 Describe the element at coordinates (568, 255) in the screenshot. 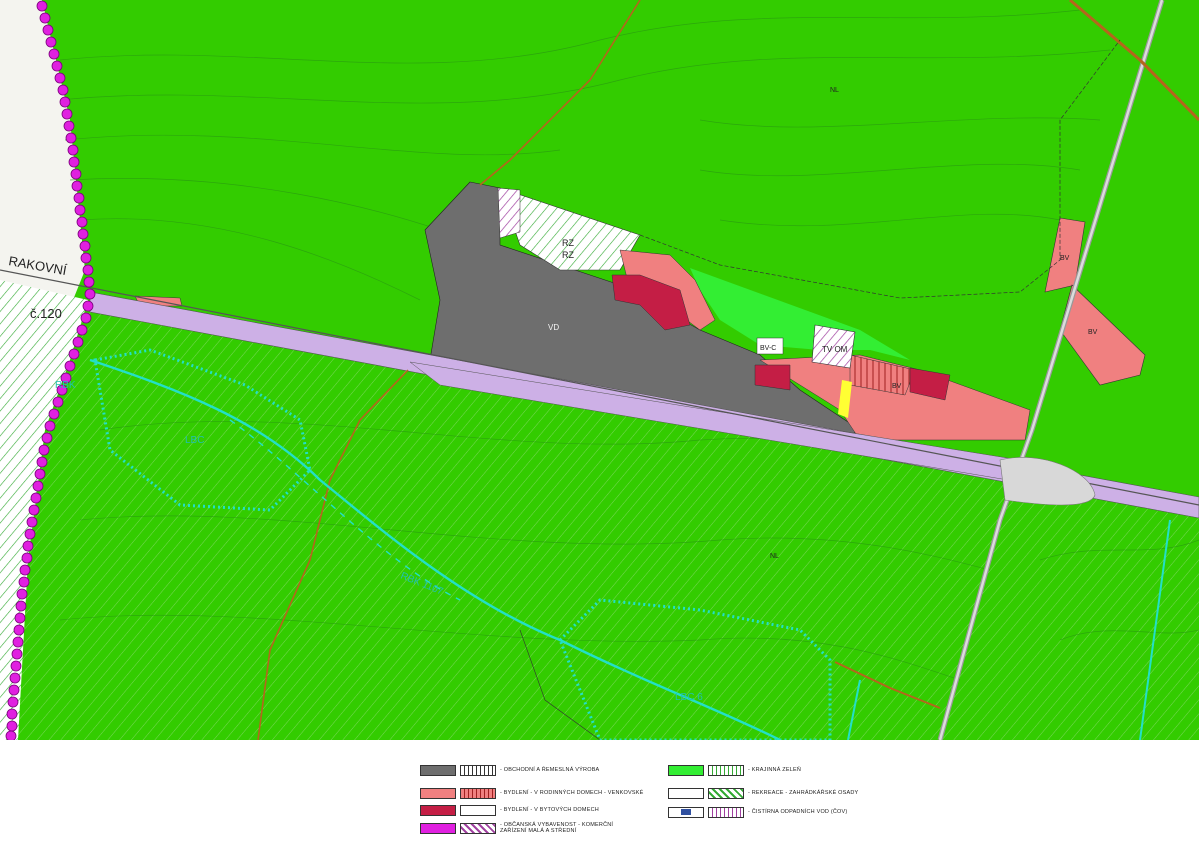

I see `label-rz-2: RZ` at that location.